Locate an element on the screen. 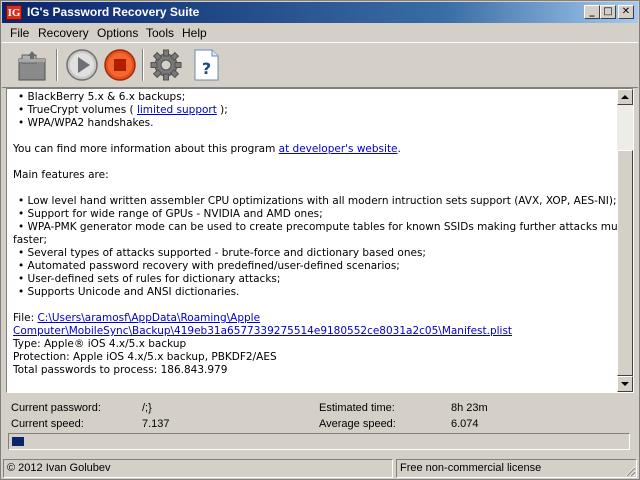 This screenshot has height=480, width=640. list-item: • BlackBerry 5.x & 6.x backups; is located at coordinates (102, 97).